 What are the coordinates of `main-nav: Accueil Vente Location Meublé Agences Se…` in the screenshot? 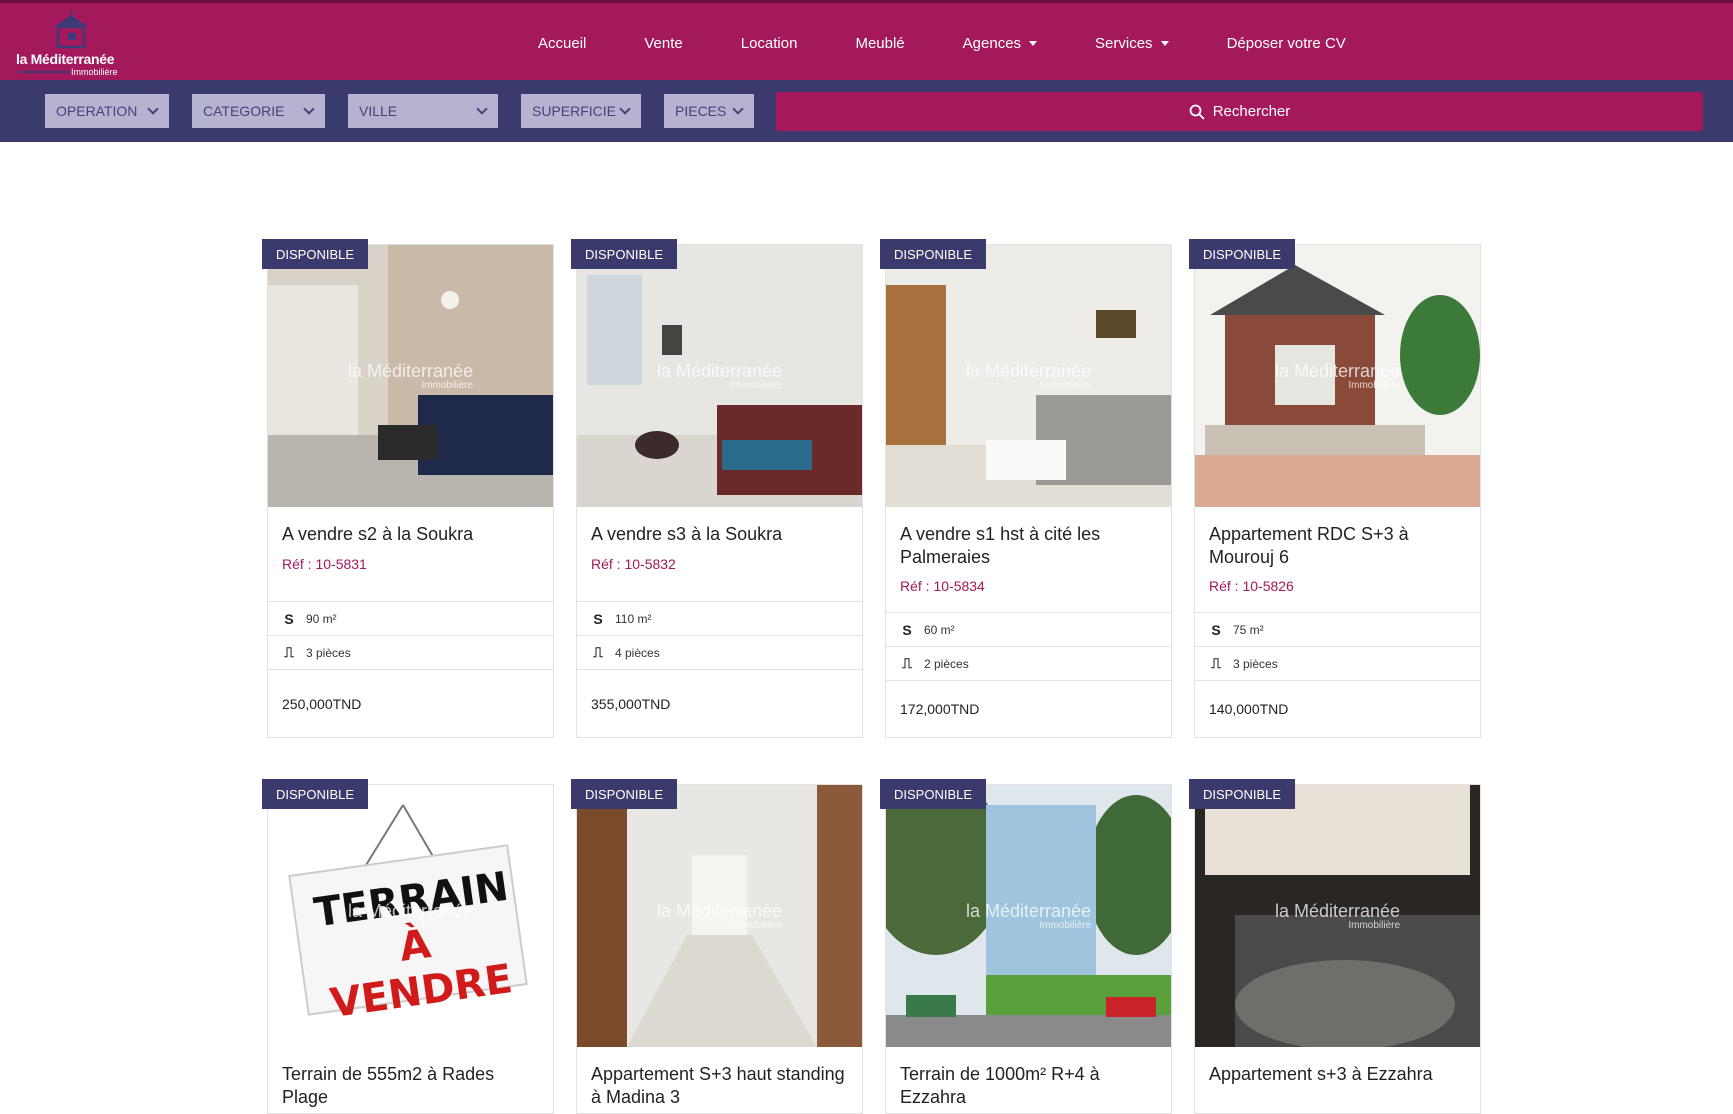 It's located at (971, 43).